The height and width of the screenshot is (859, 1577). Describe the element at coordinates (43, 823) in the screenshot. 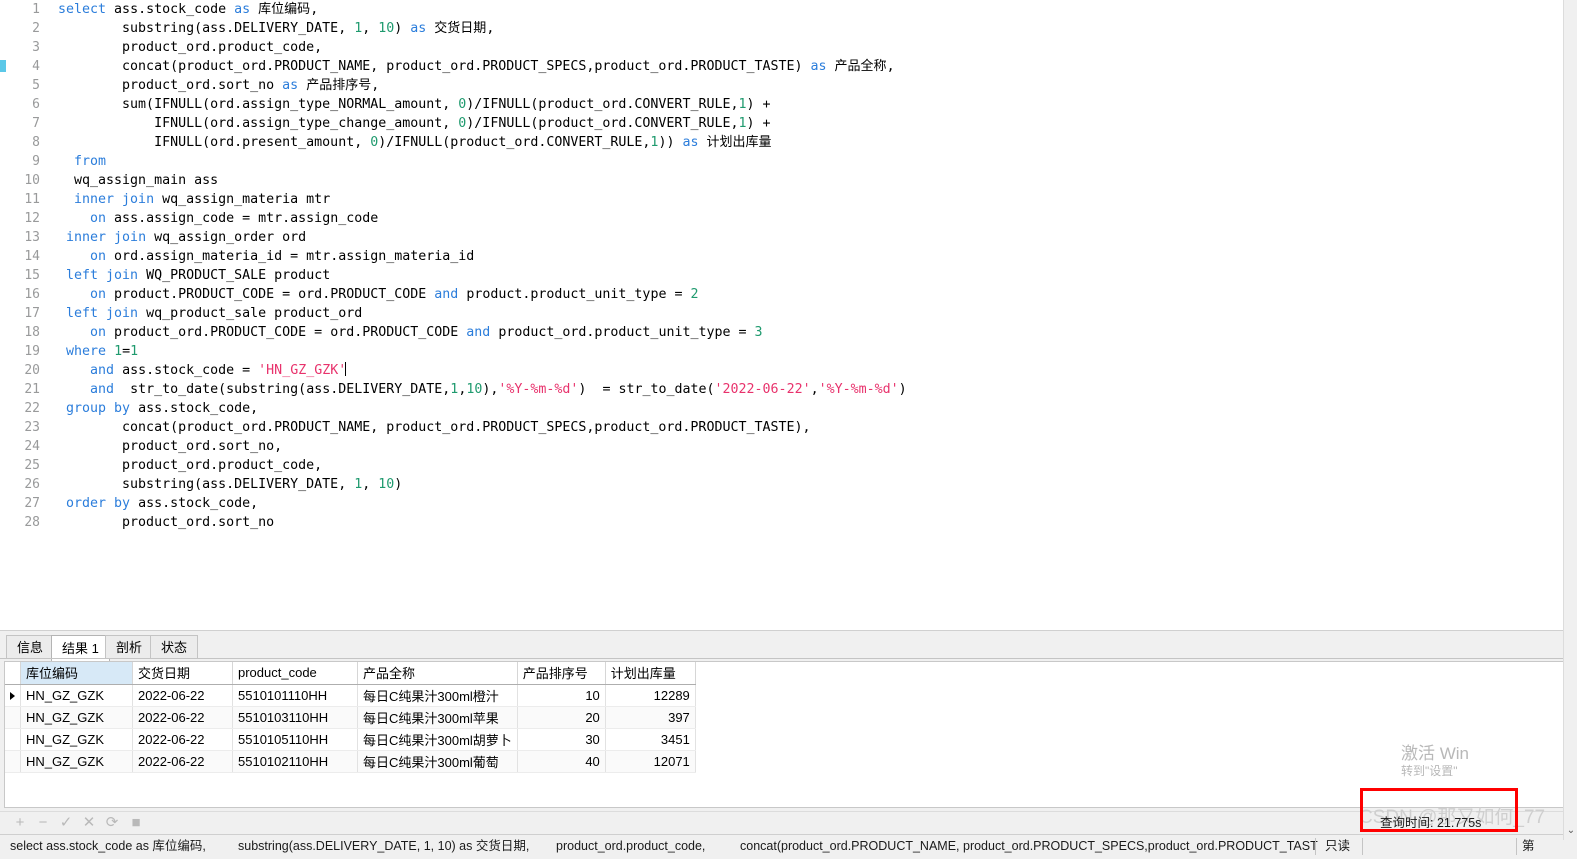

I see `delete-row-icon: −` at that location.